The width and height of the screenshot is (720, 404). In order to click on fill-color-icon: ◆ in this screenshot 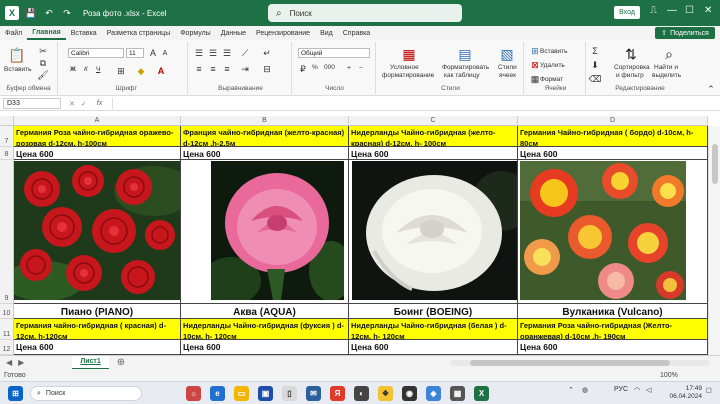, I will do `click(141, 71)`.